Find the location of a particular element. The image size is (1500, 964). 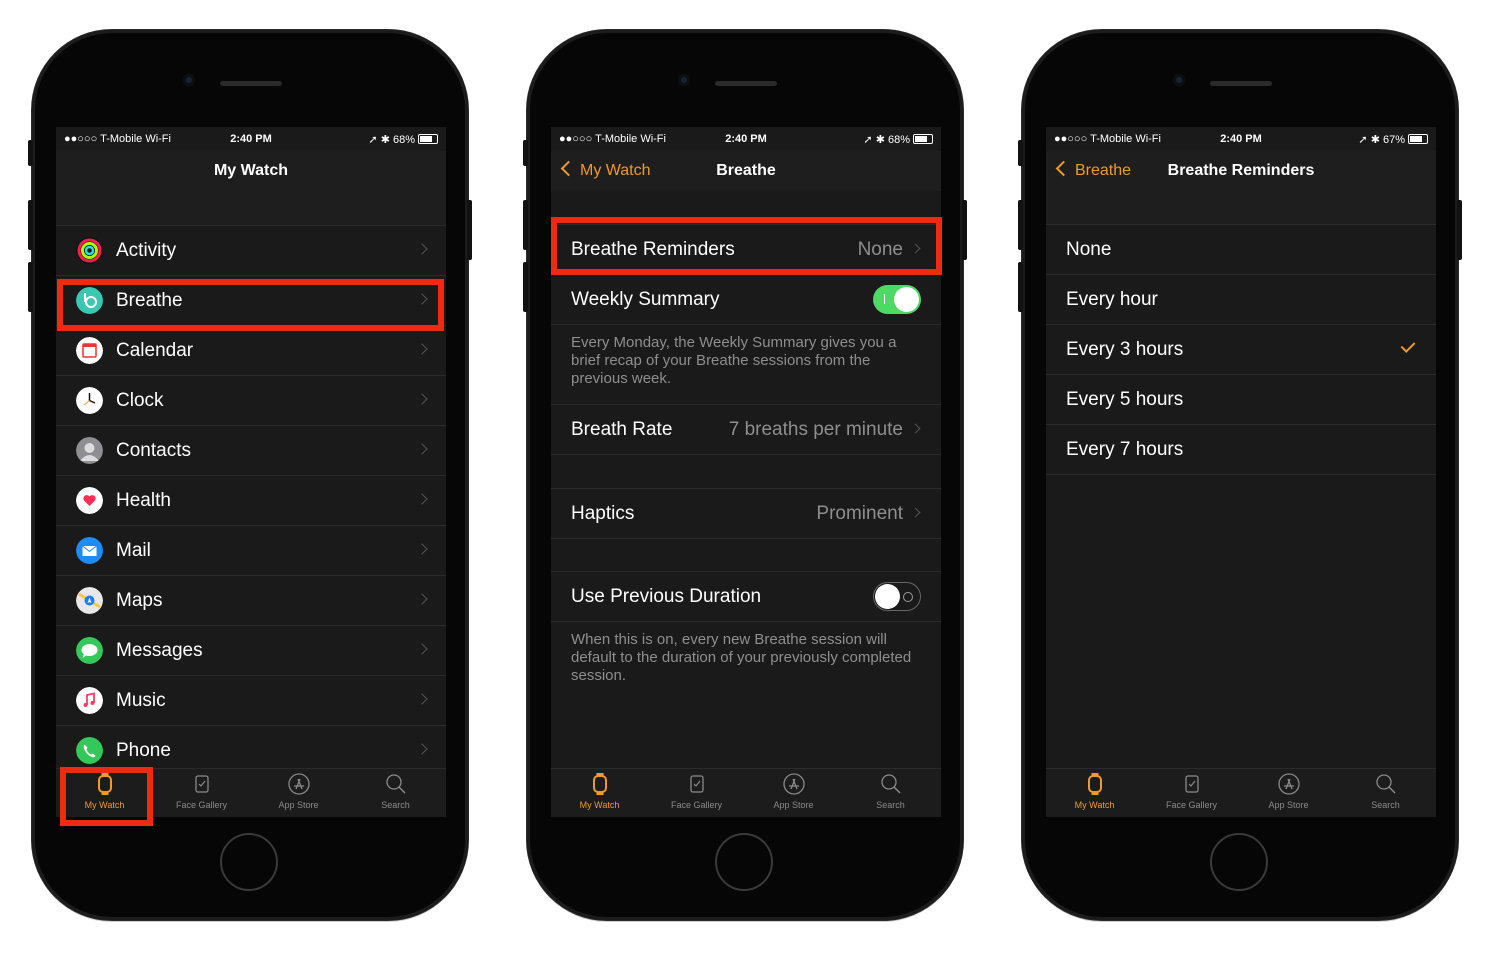

option-label: None is located at coordinates (1089, 249).